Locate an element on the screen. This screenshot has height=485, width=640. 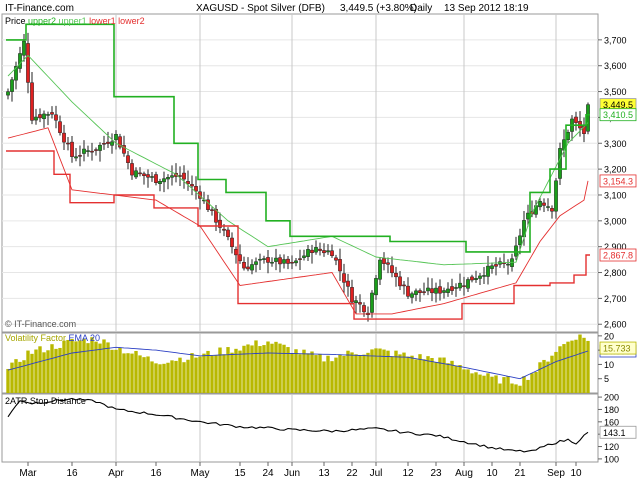
x-tick-label: 23 is located at coordinates (436, 473).